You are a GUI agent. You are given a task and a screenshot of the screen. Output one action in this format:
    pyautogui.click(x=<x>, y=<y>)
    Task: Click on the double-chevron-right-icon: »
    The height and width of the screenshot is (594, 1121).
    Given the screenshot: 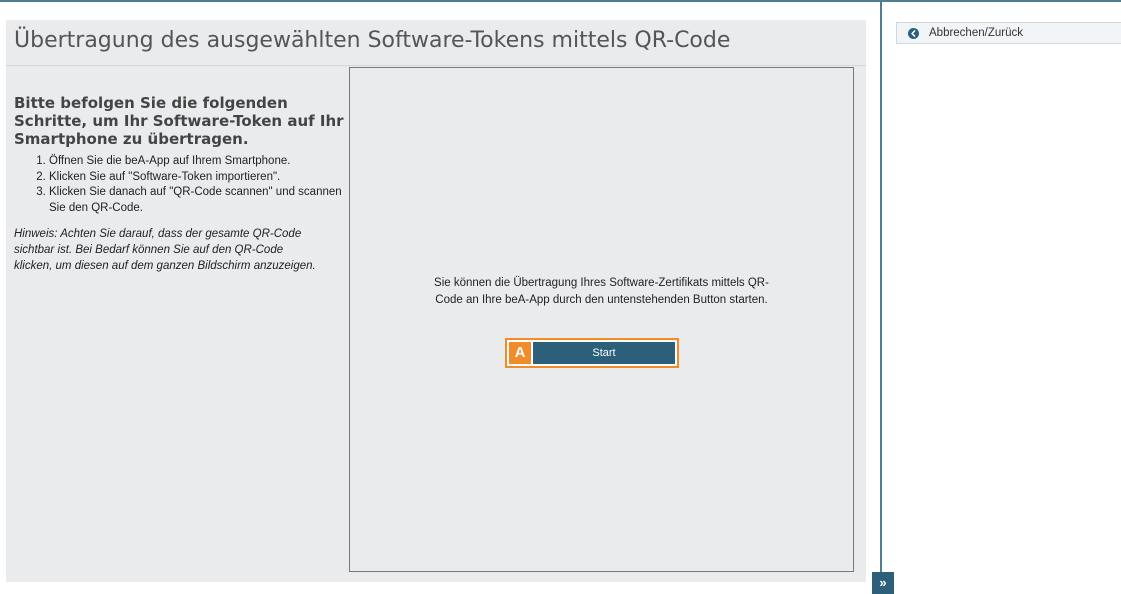 What is the action you would take?
    pyautogui.click(x=883, y=582)
    